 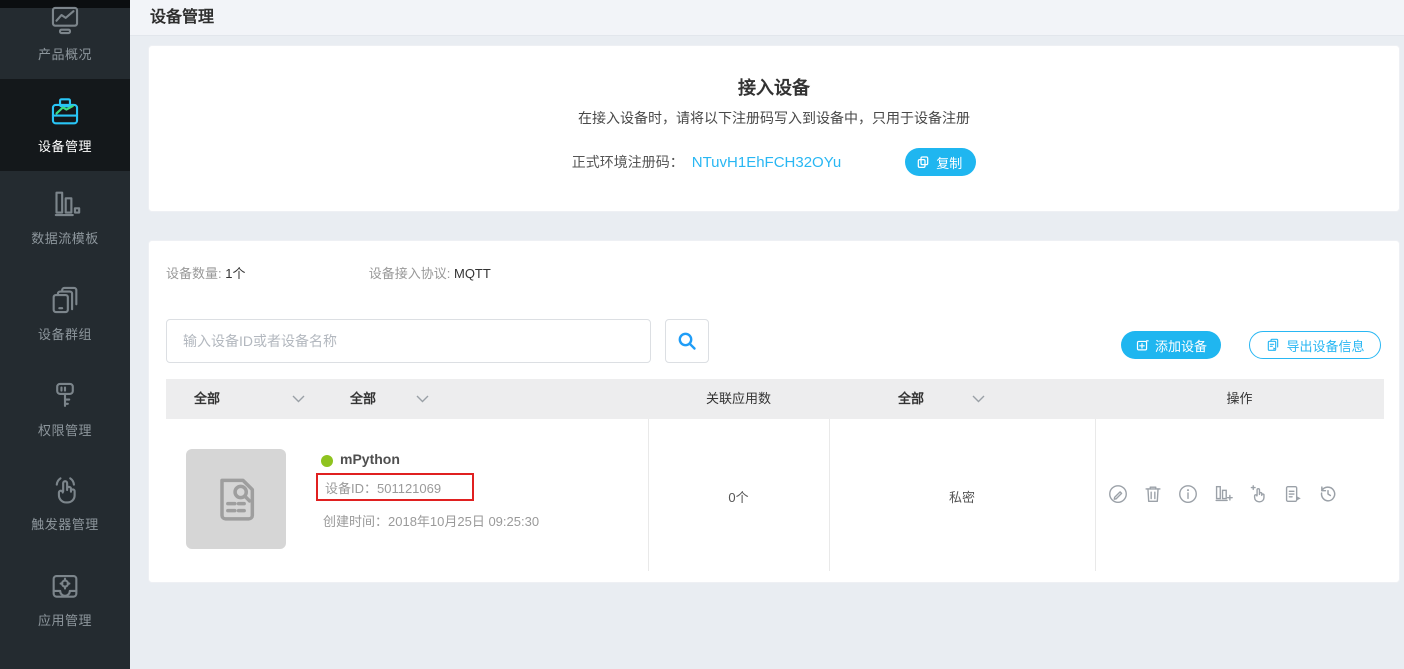 What do you see at coordinates (207, 398) in the screenshot?
I see `filter-1-value: 全部` at bounding box center [207, 398].